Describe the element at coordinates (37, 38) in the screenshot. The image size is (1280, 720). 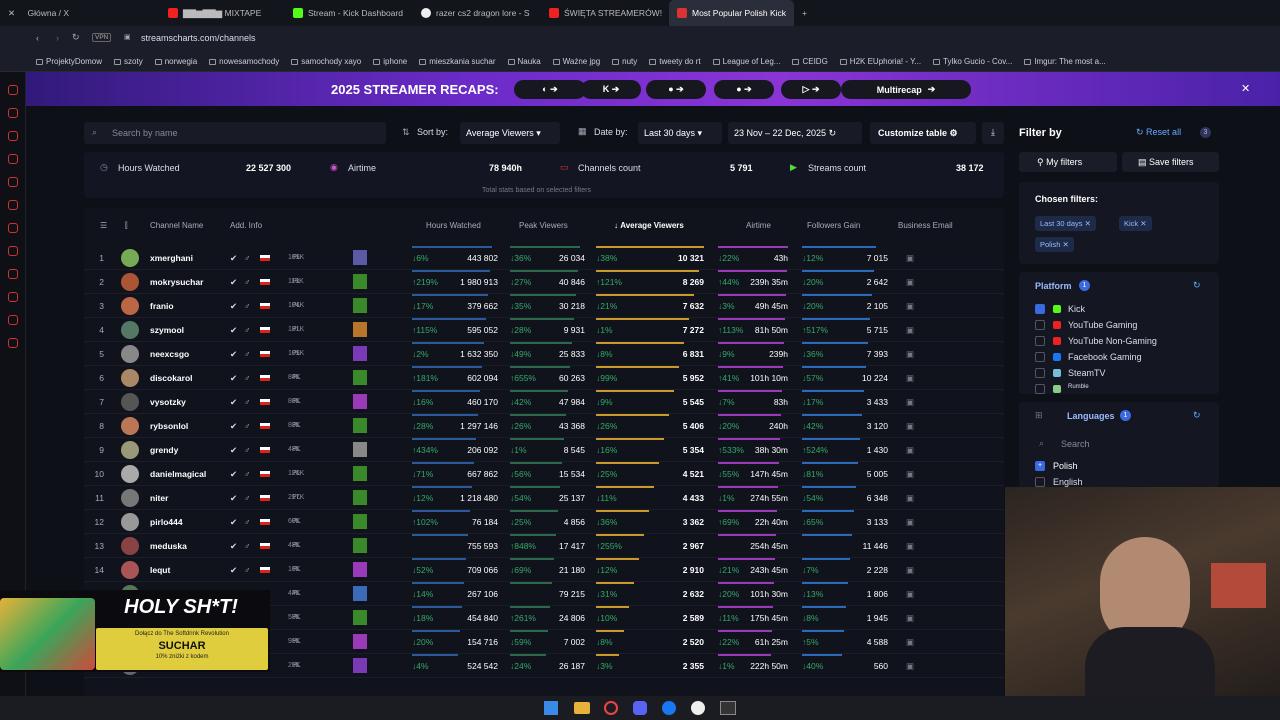
I see `back-icon: ‹` at that location.